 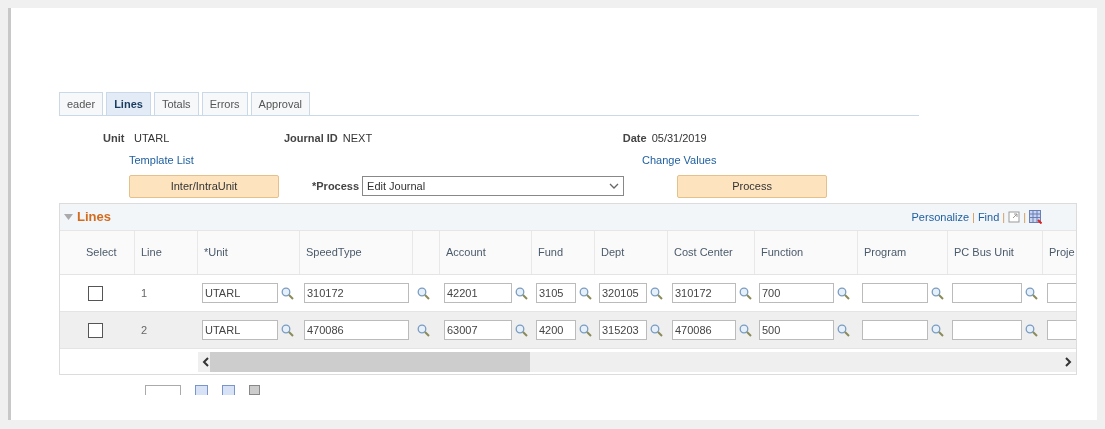 What do you see at coordinates (1035, 217) in the screenshot?
I see `spreadsheet-icon` at bounding box center [1035, 217].